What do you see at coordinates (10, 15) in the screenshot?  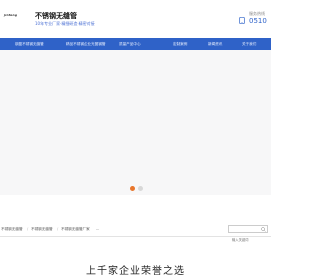 I see `logo: jinfeng` at bounding box center [10, 15].